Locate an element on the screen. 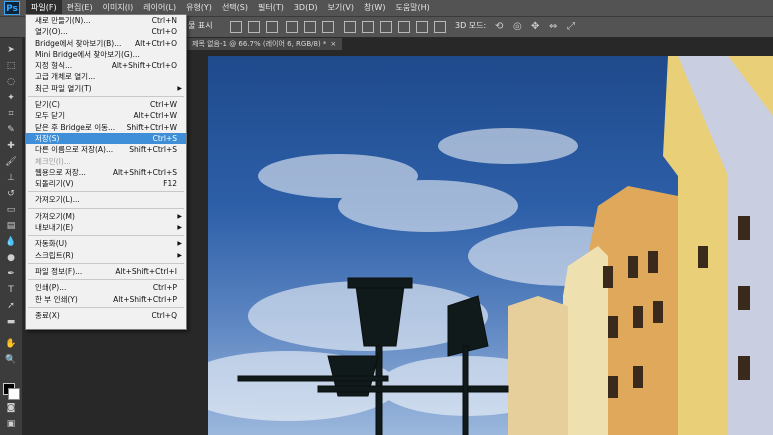  close-tab-icon: × is located at coordinates (333, 44).